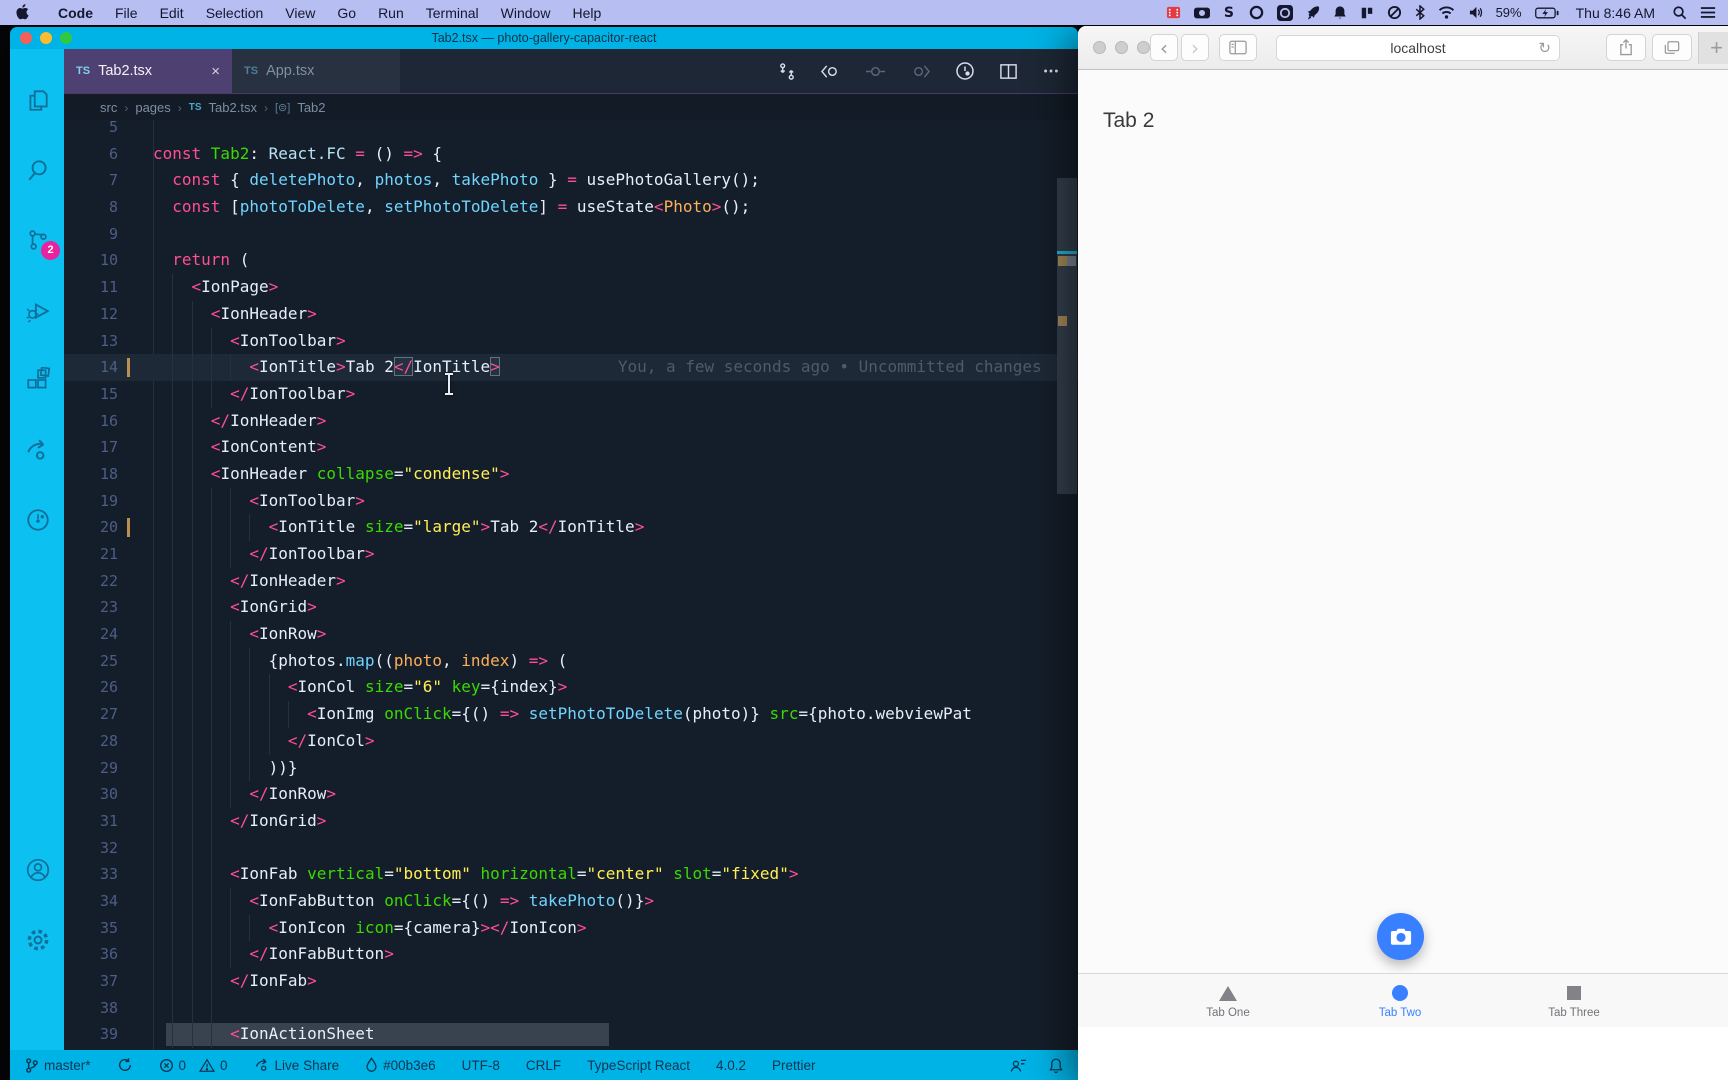  What do you see at coordinates (571, 394) in the screenshot?
I see `code-line-15: 15 </IonToolbar>` at bounding box center [571, 394].